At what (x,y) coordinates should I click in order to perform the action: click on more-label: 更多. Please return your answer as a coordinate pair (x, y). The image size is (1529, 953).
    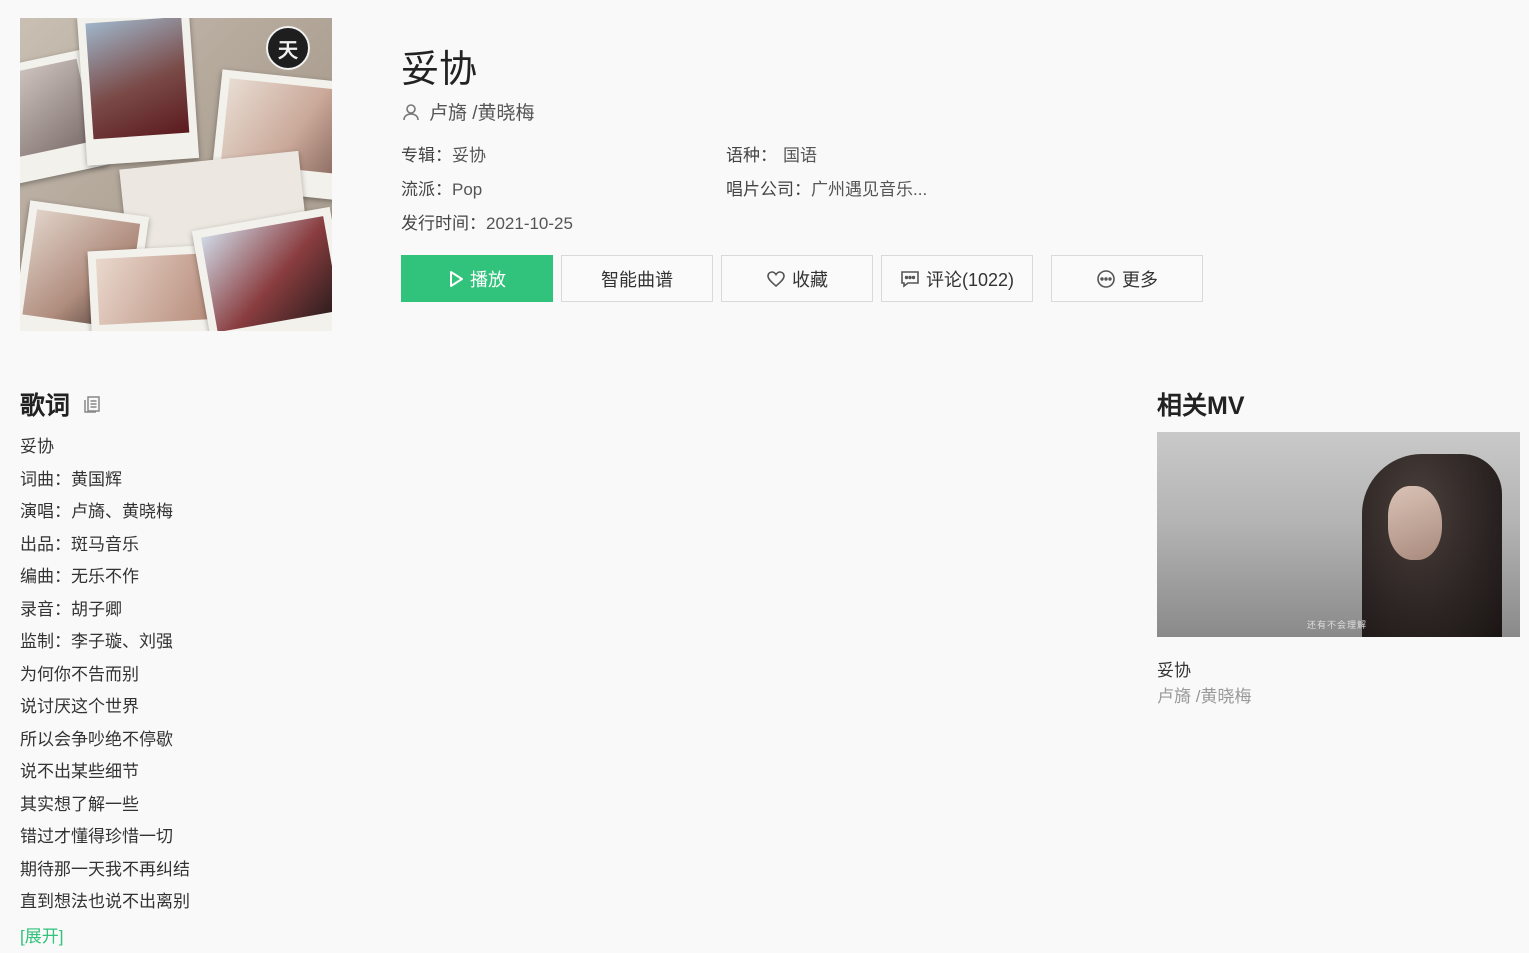
    Looking at the image, I should click on (1140, 279).